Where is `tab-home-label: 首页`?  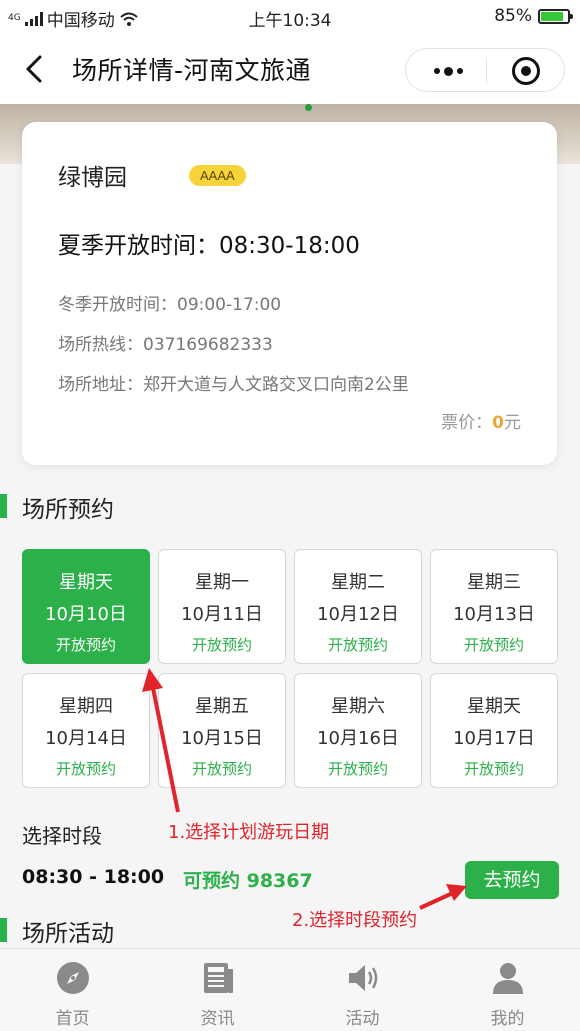 tab-home-label: 首页 is located at coordinates (72, 1019).